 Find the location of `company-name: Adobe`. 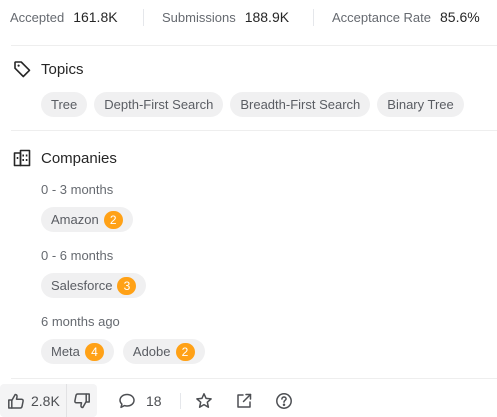

company-name: Adobe is located at coordinates (151, 351).